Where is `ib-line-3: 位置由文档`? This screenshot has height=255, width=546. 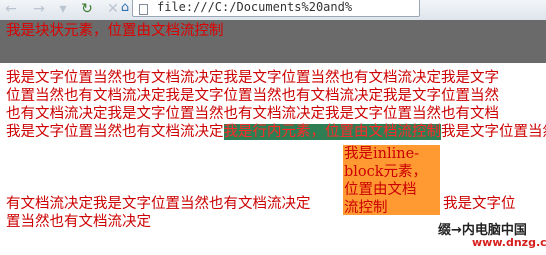 ib-line-3: 位置由文档 is located at coordinates (380, 190).